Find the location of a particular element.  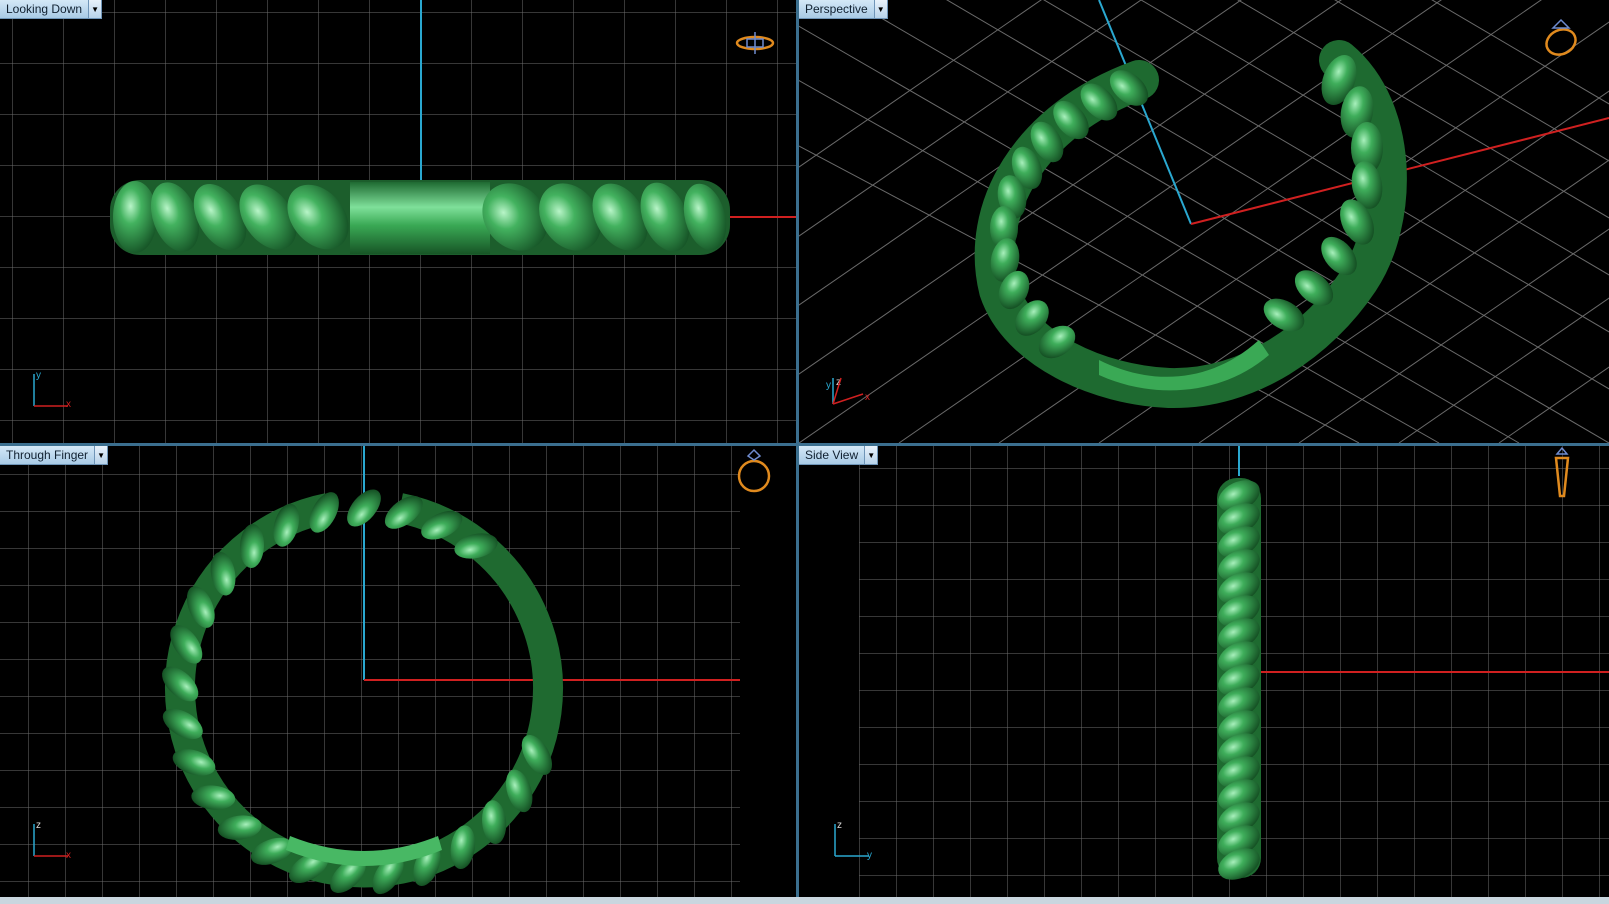

viewport-title: Side View is located at coordinates (832, 455).